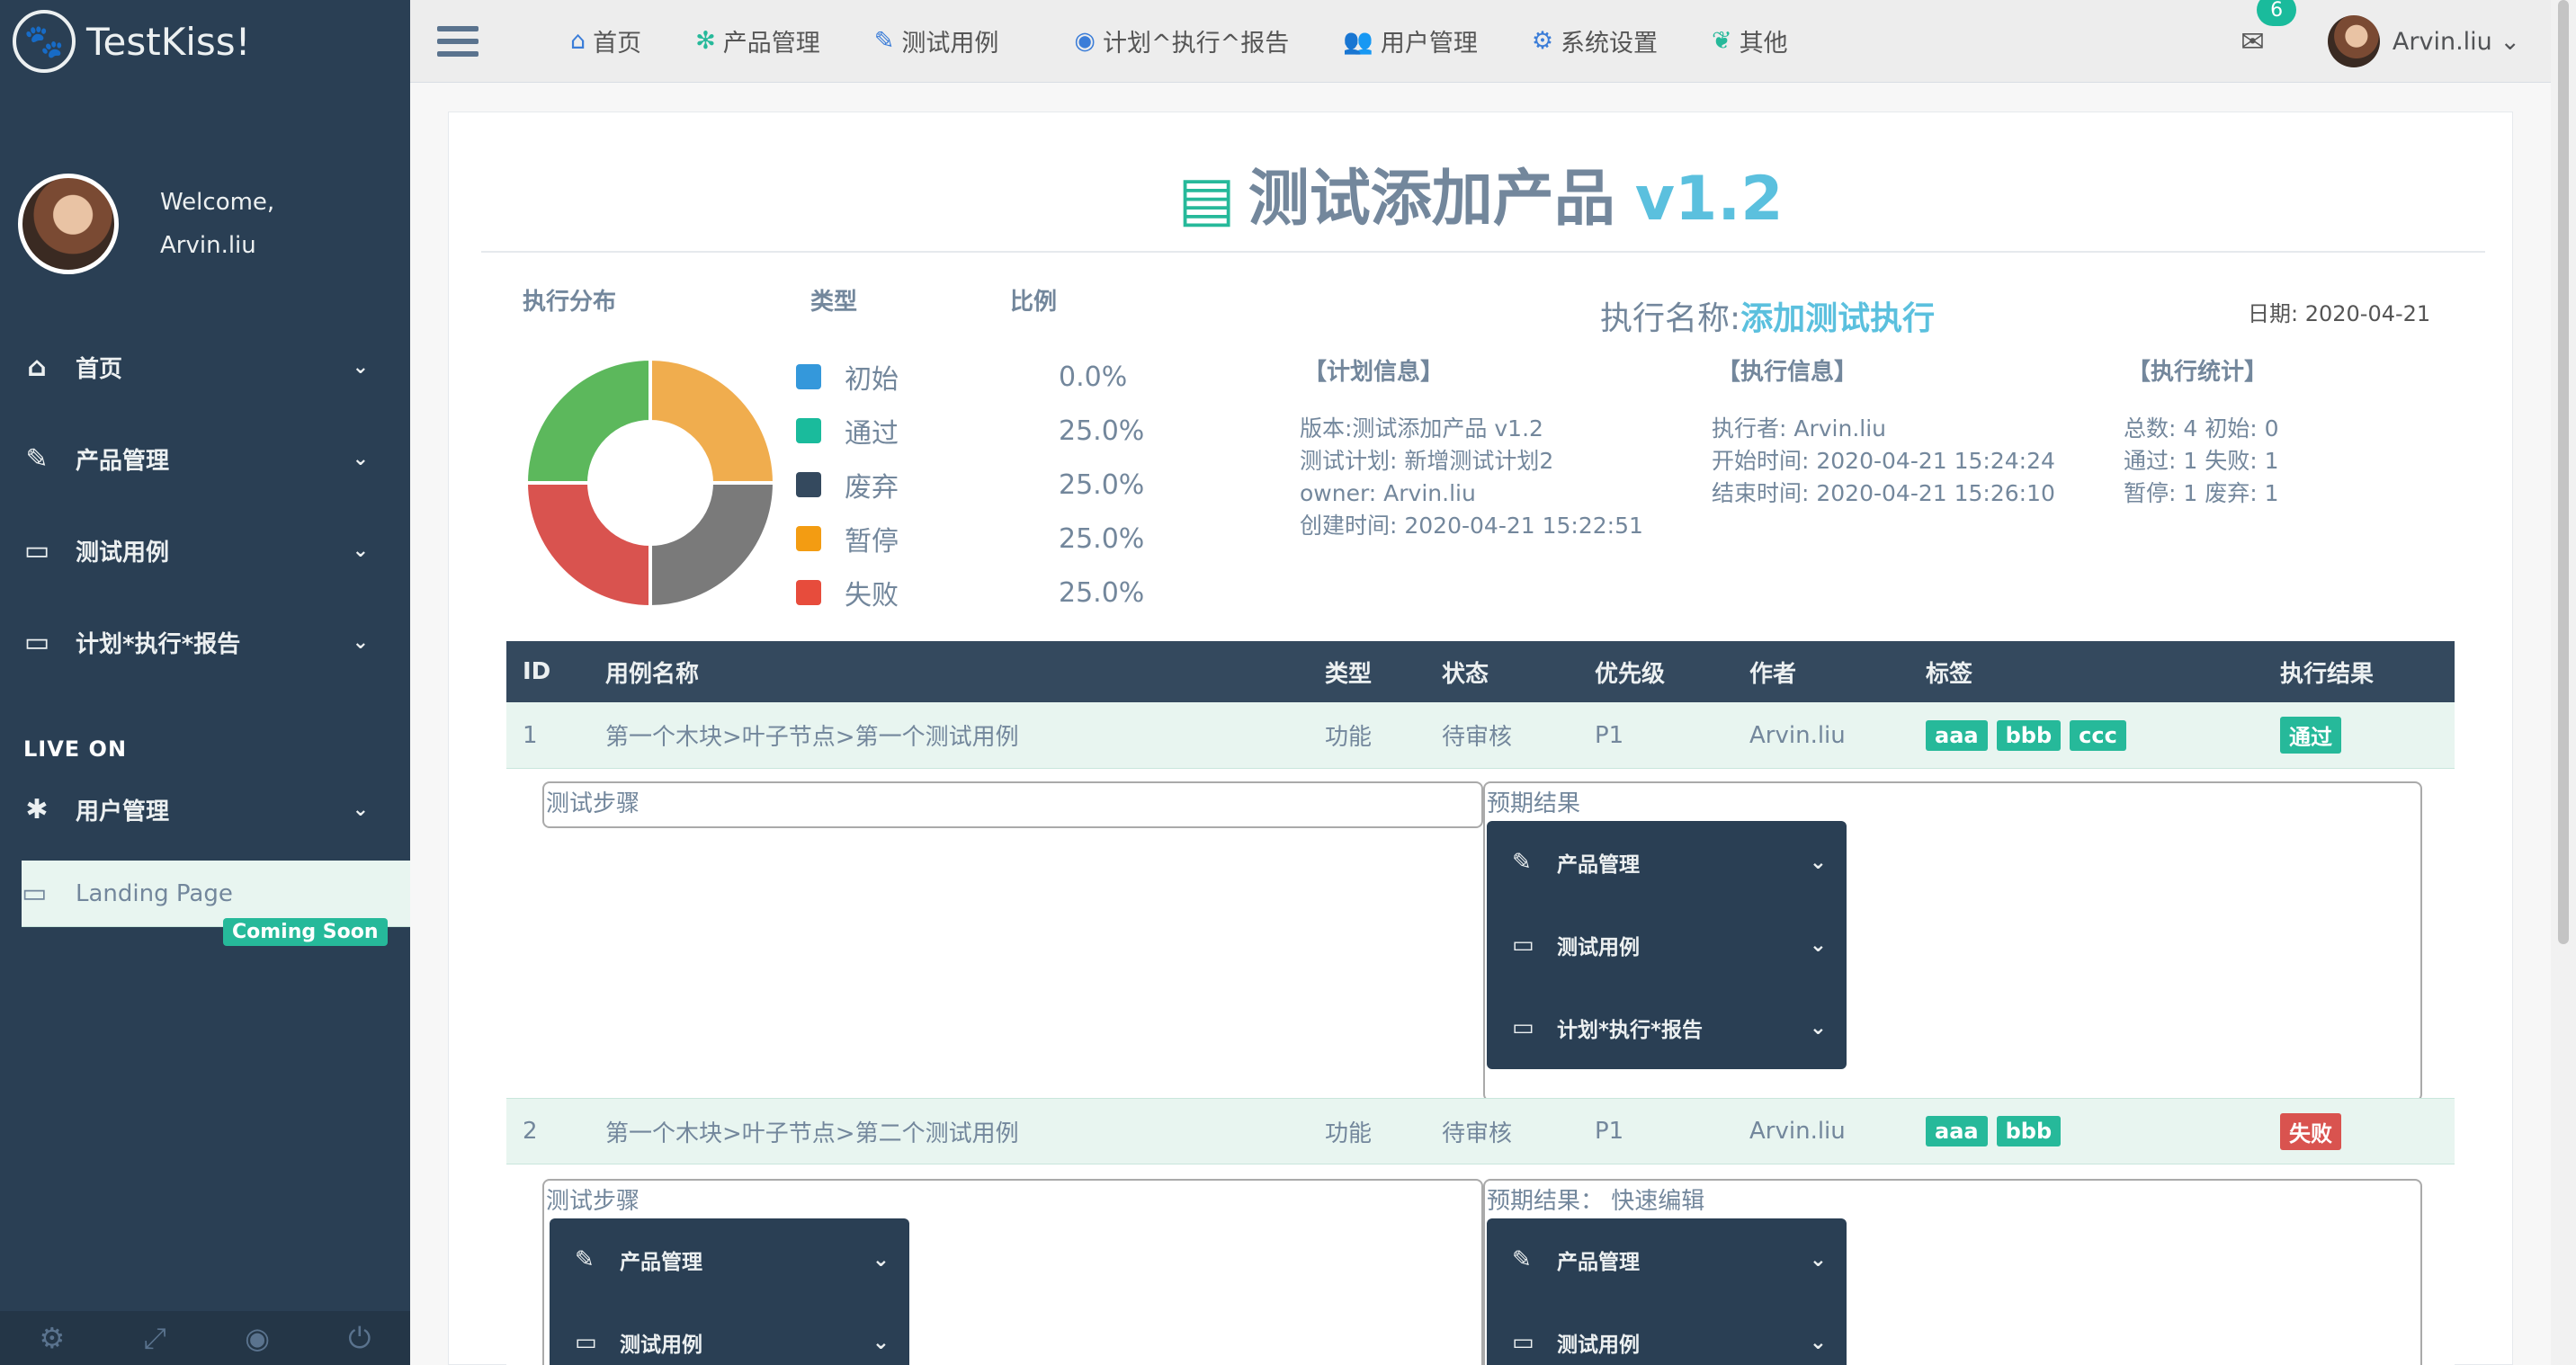 The image size is (2576, 1365). What do you see at coordinates (617, 44) in the screenshot?
I see `nav-link-label: 首页` at bounding box center [617, 44].